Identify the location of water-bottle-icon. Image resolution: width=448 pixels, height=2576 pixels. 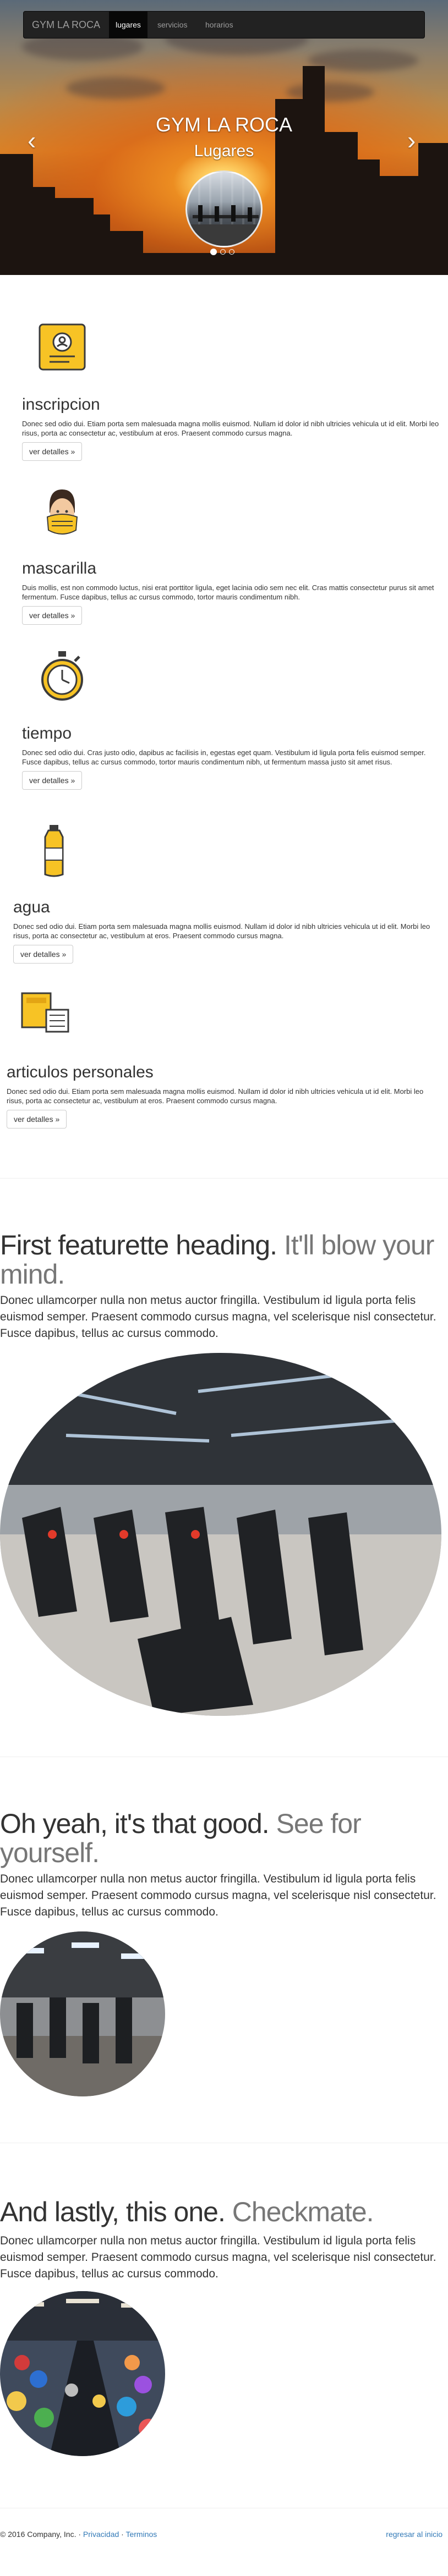
(53, 851).